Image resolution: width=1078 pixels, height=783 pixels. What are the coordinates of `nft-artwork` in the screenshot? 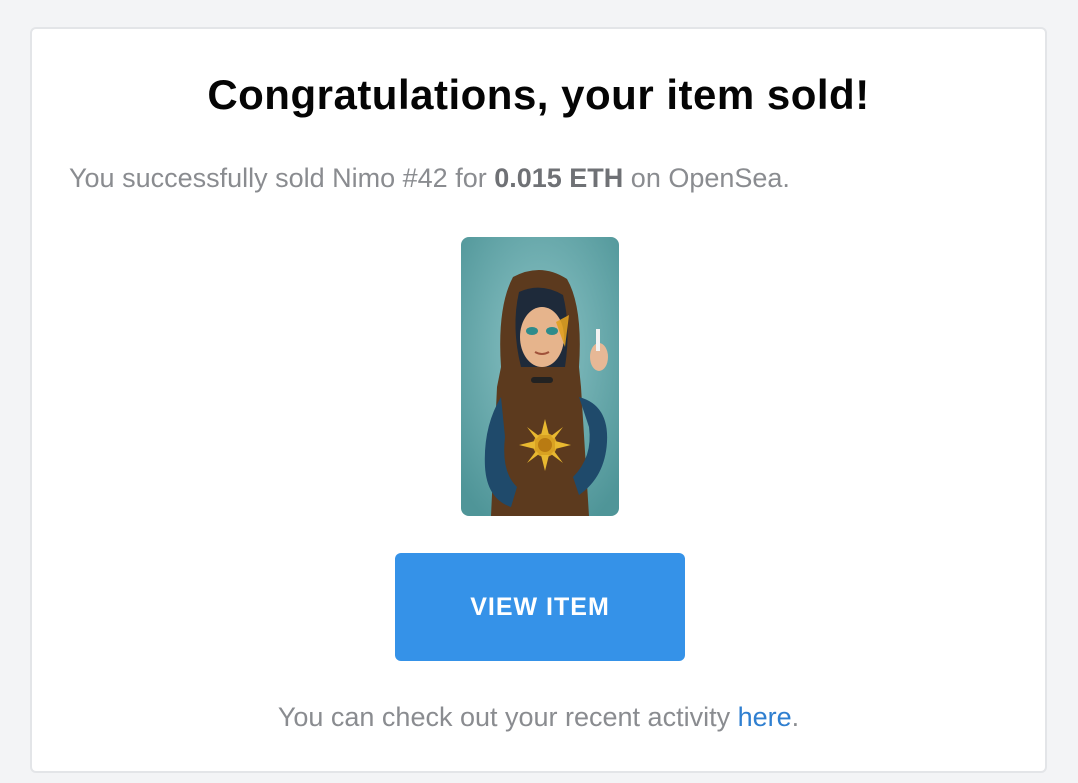 It's located at (540, 376).